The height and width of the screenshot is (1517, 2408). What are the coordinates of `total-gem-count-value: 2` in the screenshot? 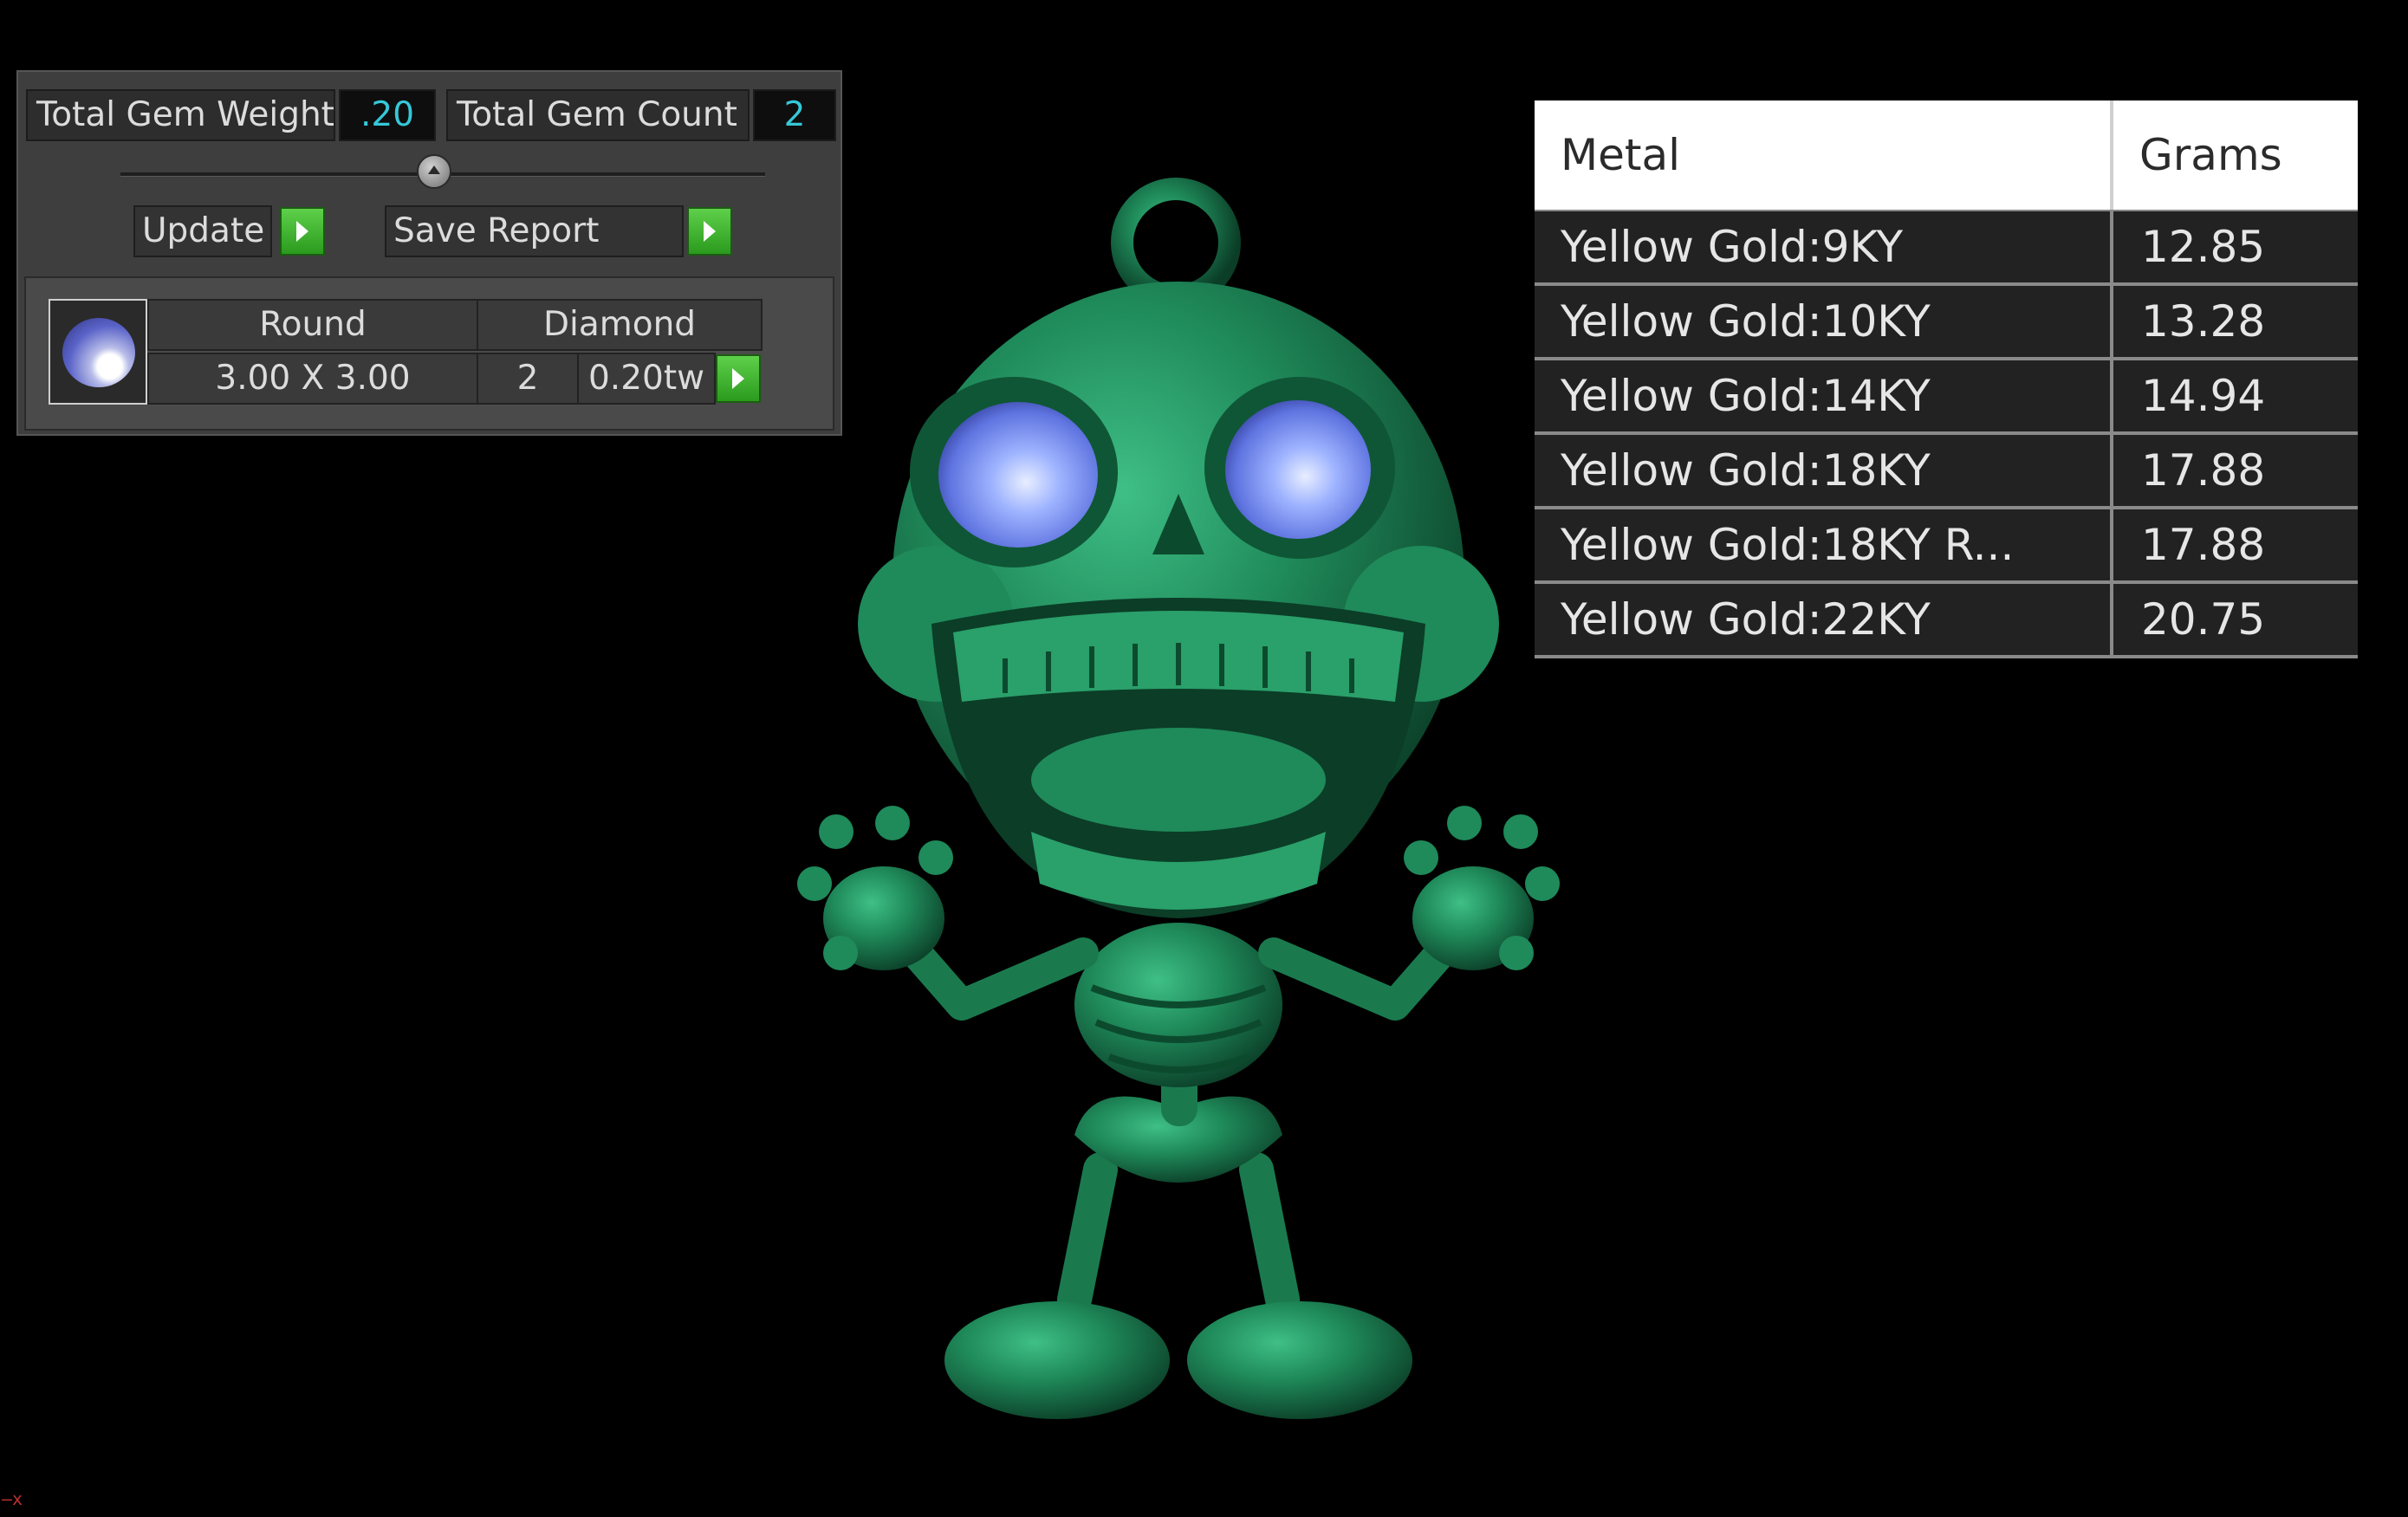 It's located at (795, 115).